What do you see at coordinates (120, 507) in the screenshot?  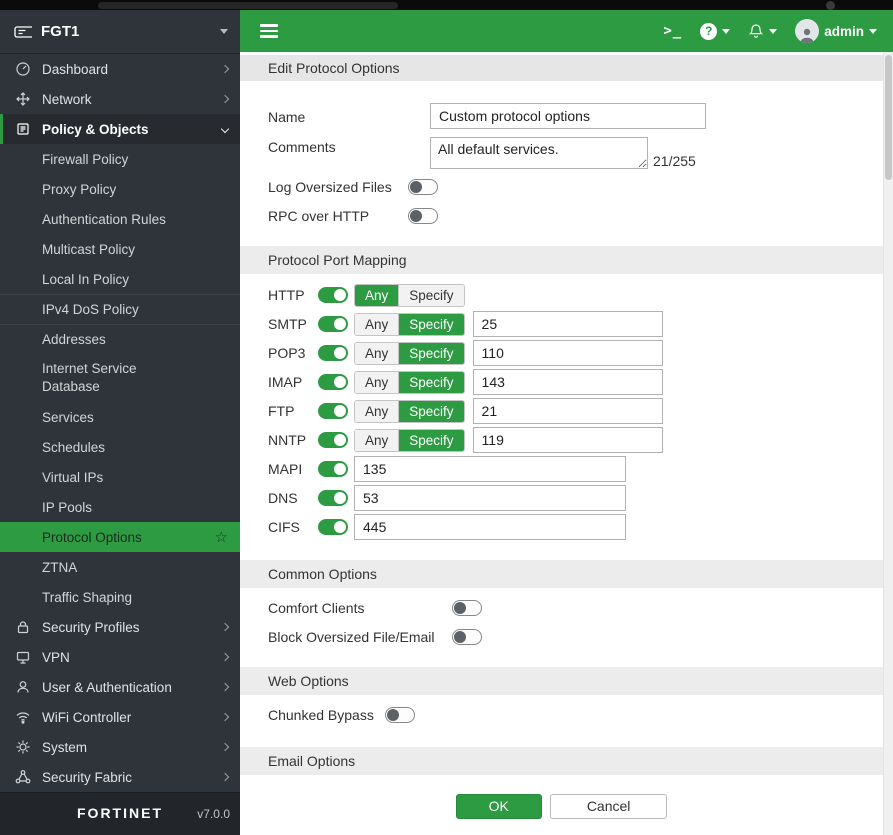 I see `sidebar-item-ip-pools: IP Pools` at bounding box center [120, 507].